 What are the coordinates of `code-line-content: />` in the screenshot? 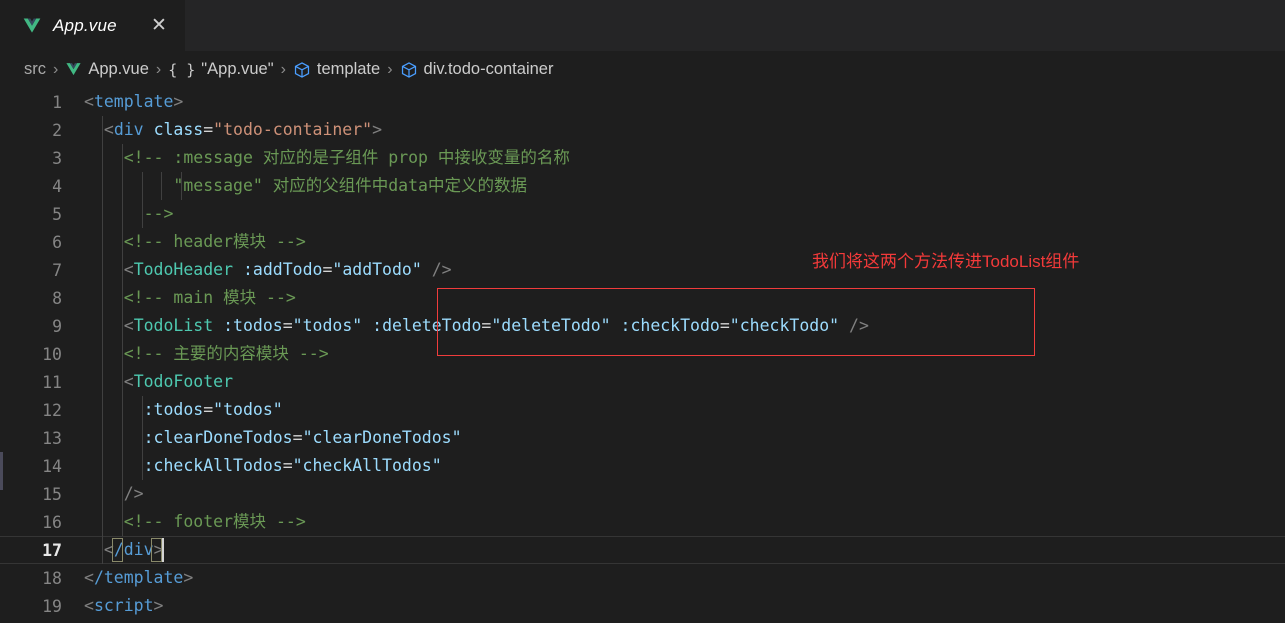 It's located at (680, 494).